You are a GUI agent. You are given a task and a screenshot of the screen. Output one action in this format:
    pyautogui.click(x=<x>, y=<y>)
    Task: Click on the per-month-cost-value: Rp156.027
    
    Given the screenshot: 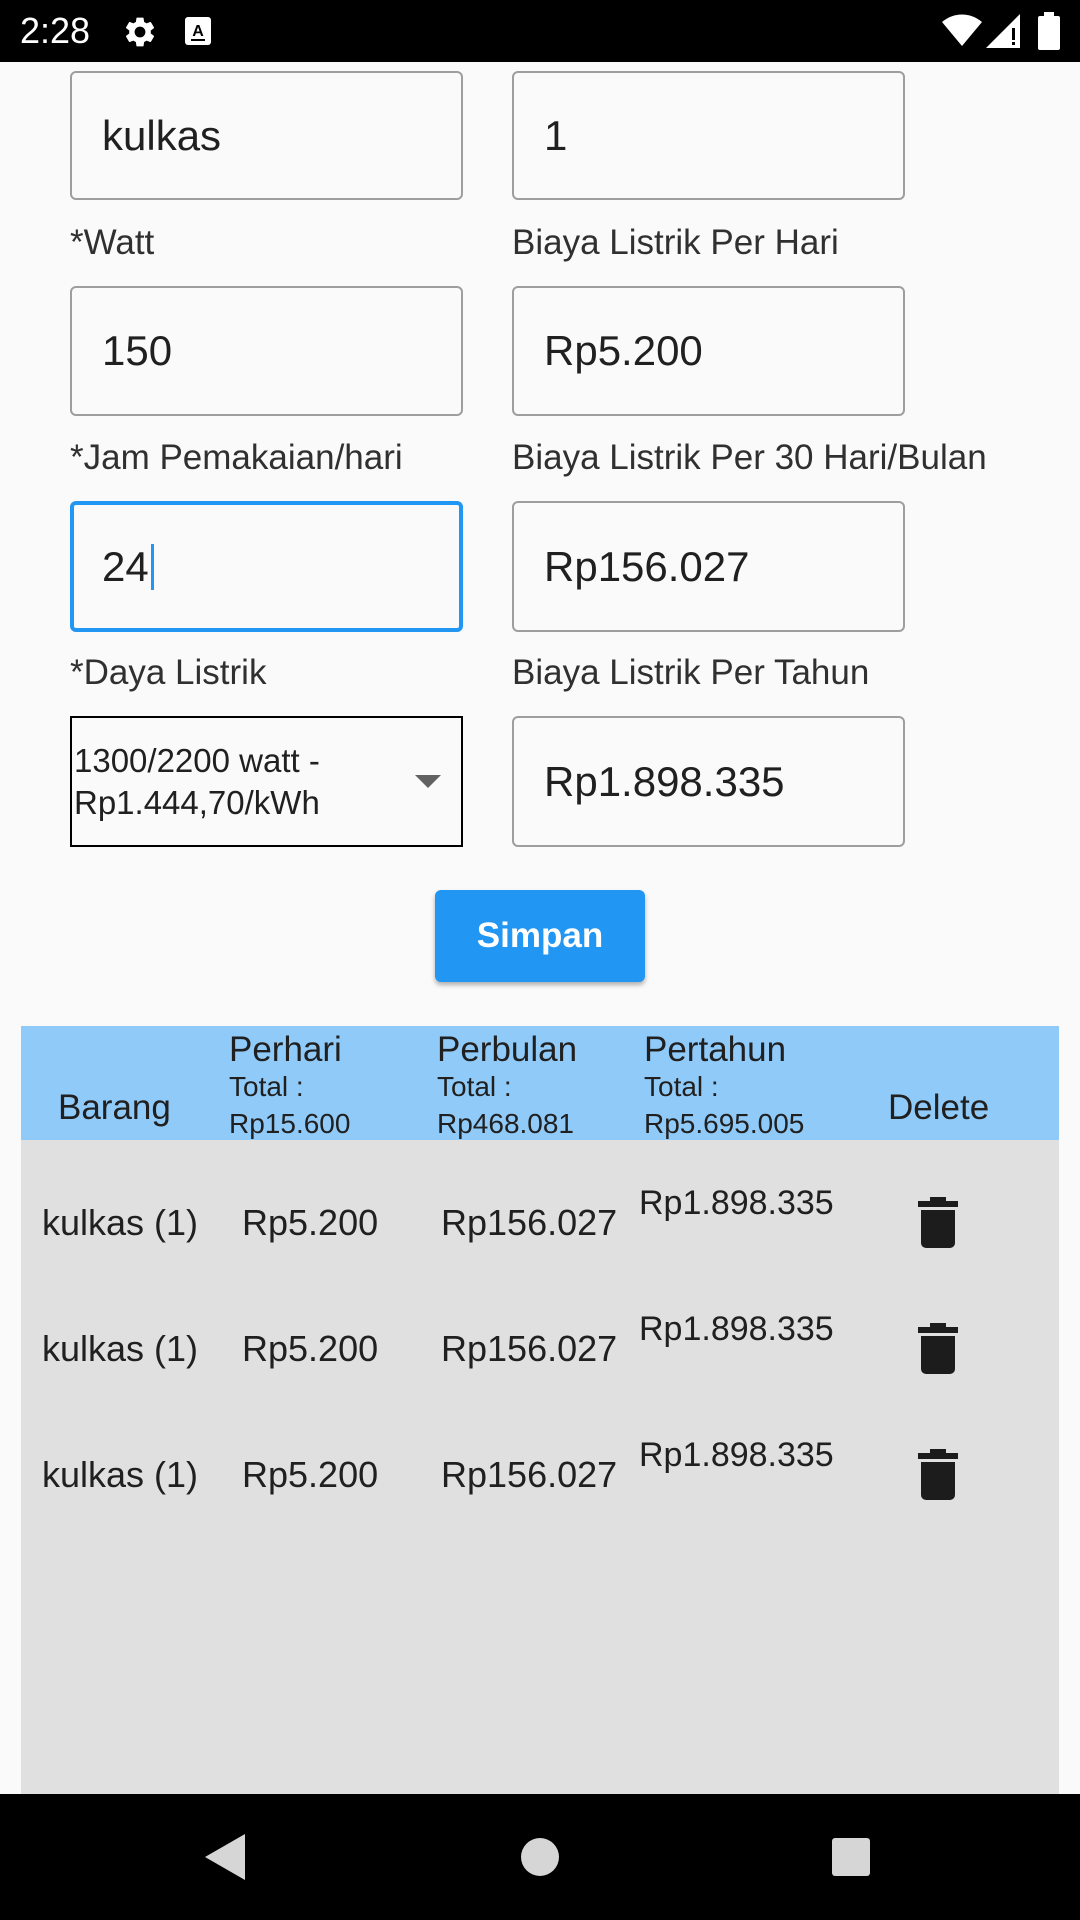 What is the action you would take?
    pyautogui.click(x=647, y=566)
    